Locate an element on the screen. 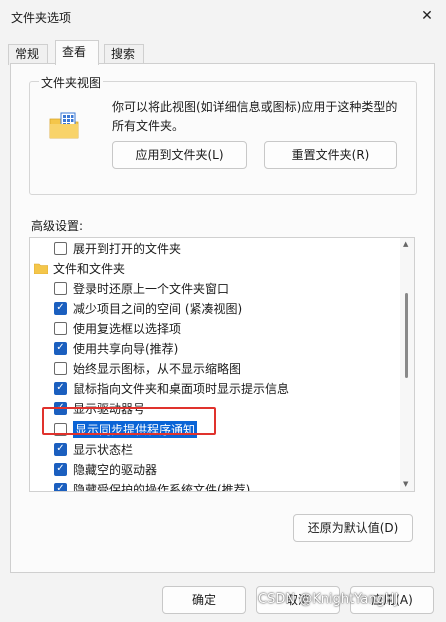 The image size is (446, 622). folder-icon is located at coordinates (41, 268).